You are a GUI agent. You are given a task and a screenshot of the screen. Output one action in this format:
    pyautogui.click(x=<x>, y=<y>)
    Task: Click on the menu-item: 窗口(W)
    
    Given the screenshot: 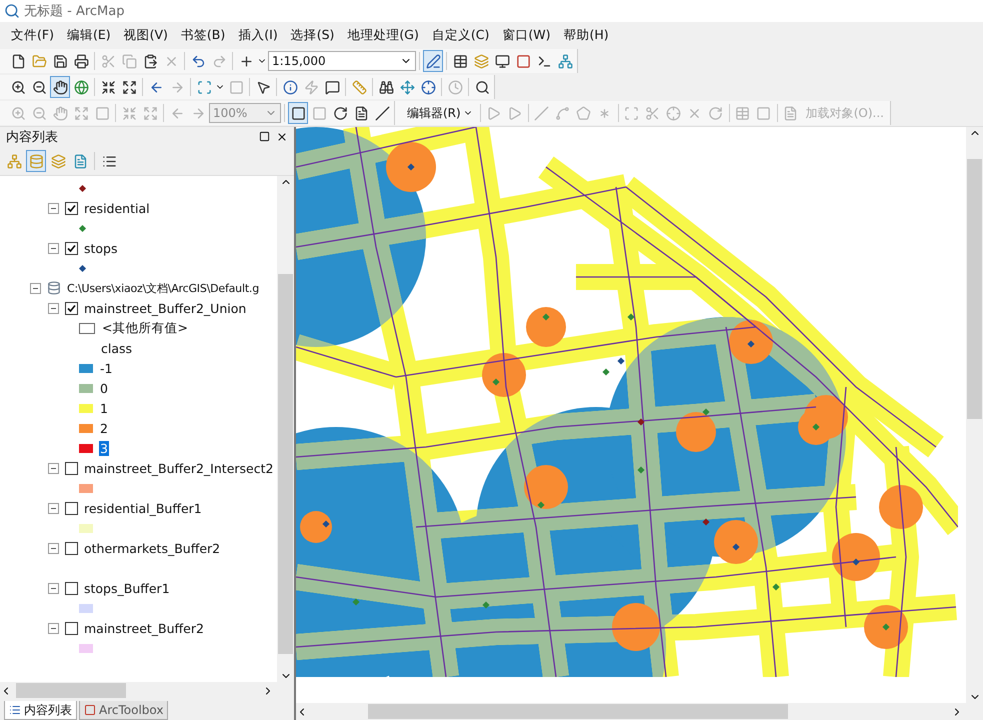 What is the action you would take?
    pyautogui.click(x=527, y=35)
    